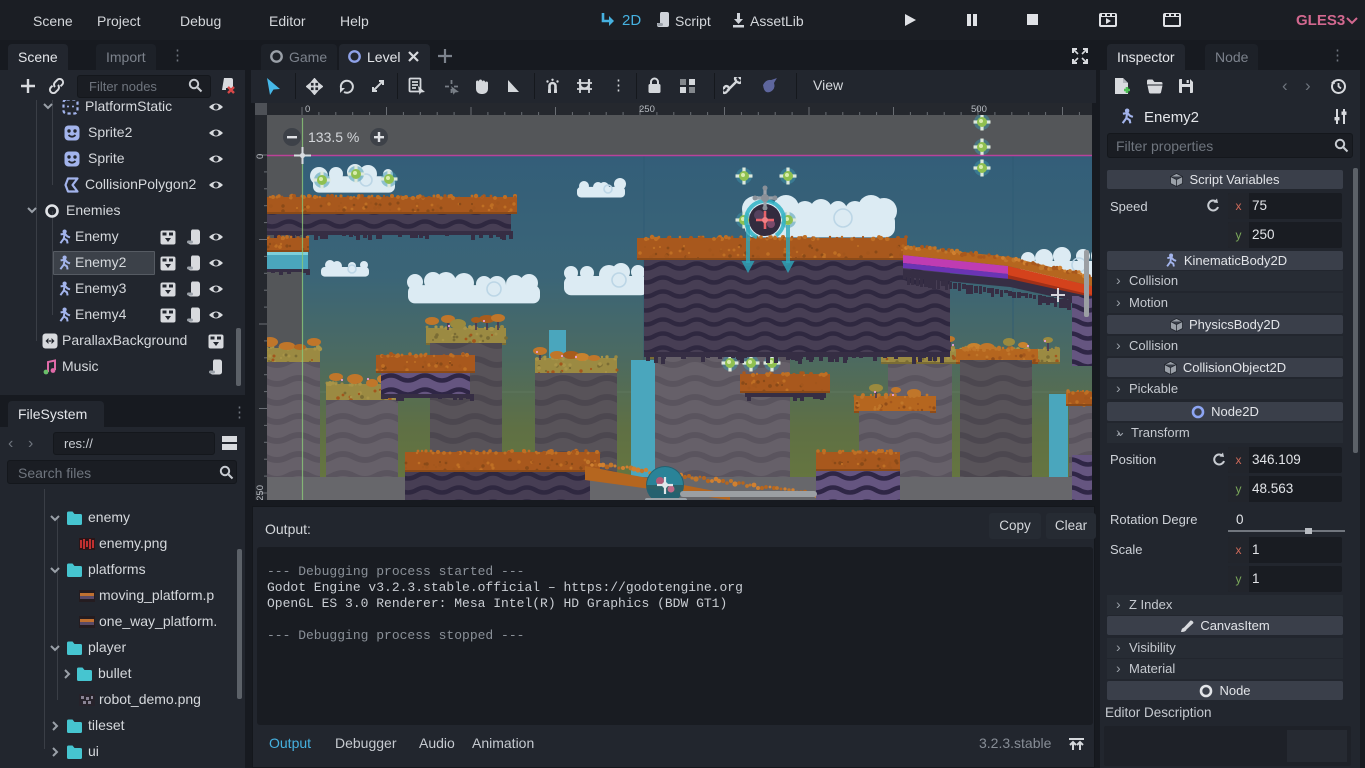 This screenshot has width=1365, height=768. Describe the element at coordinates (979, 109) in the screenshot. I see `svg-text: 500` at that location.